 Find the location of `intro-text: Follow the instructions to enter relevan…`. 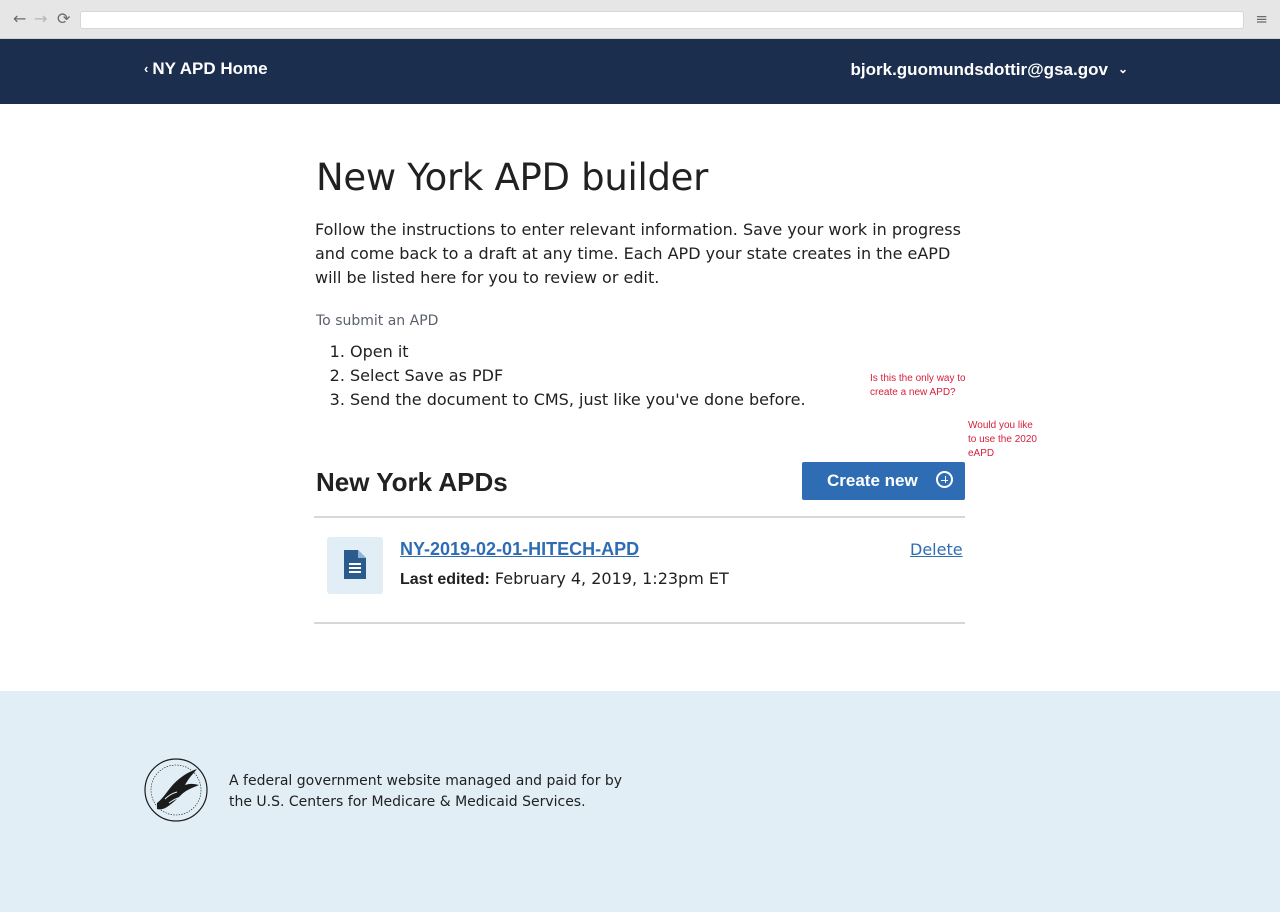

intro-text: Follow the instructions to enter relevan… is located at coordinates (638, 253).